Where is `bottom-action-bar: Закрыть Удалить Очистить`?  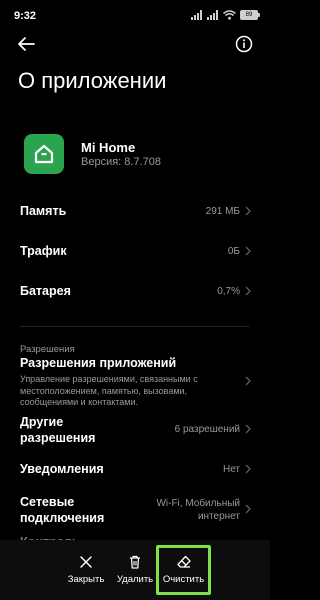
bottom-action-bar: Закрыть Удалить Очистить is located at coordinates (135, 570).